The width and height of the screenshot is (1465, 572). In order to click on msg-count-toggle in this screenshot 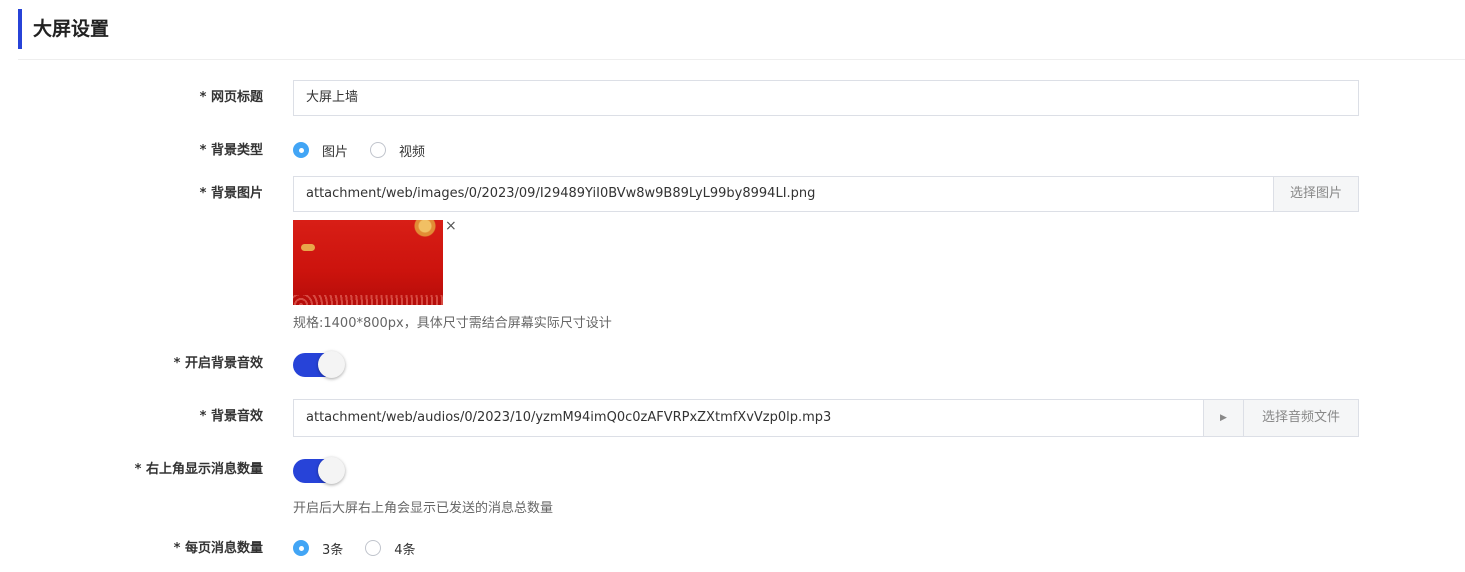, I will do `click(319, 470)`.